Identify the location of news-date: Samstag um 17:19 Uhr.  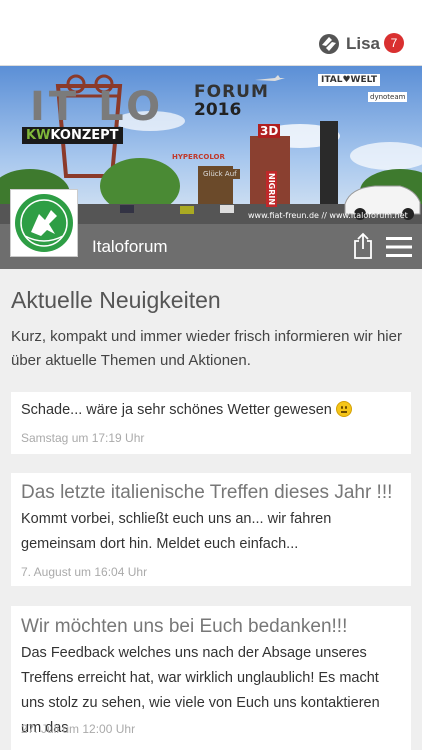
(83, 438).